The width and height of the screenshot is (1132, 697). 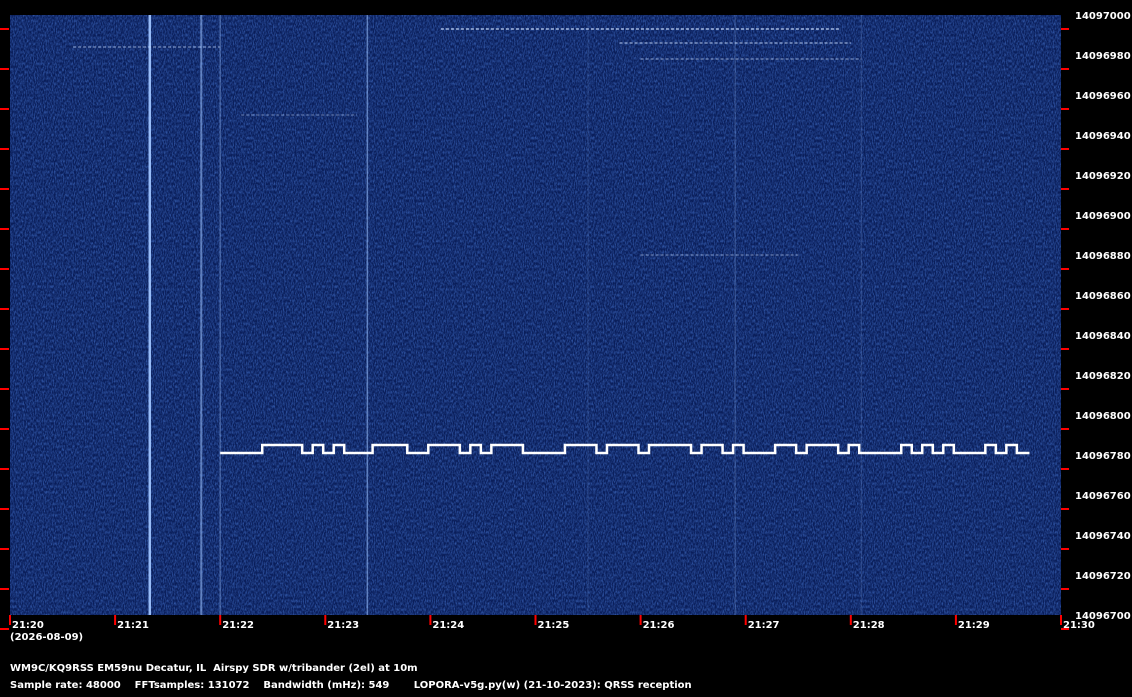 I want to click on y-tick-label: 14096840, so click(x=1103, y=336).